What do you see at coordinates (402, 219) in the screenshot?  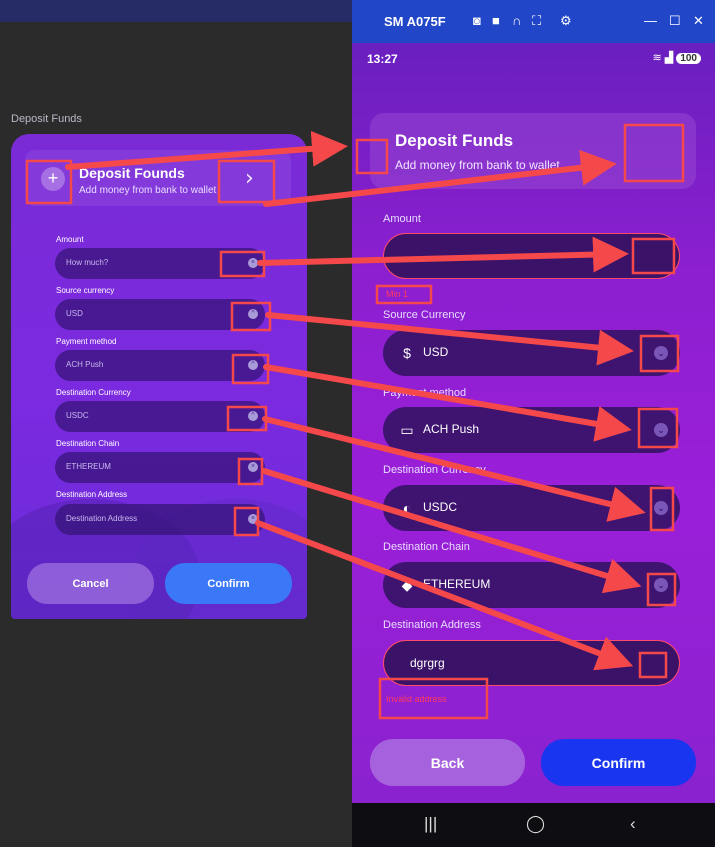 I see `amount-label: Amount` at bounding box center [402, 219].